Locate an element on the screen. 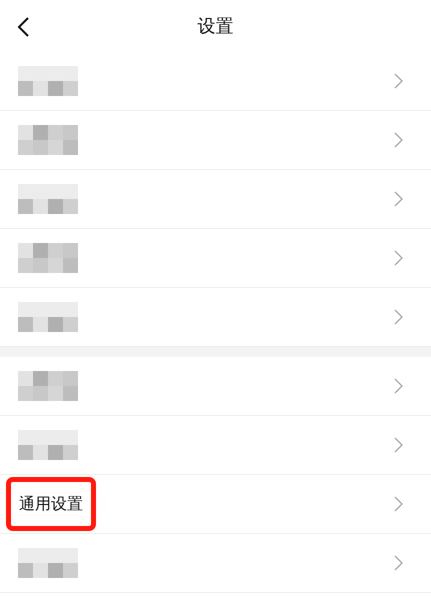  settings-row: 通用设置 is located at coordinates (215, 504).